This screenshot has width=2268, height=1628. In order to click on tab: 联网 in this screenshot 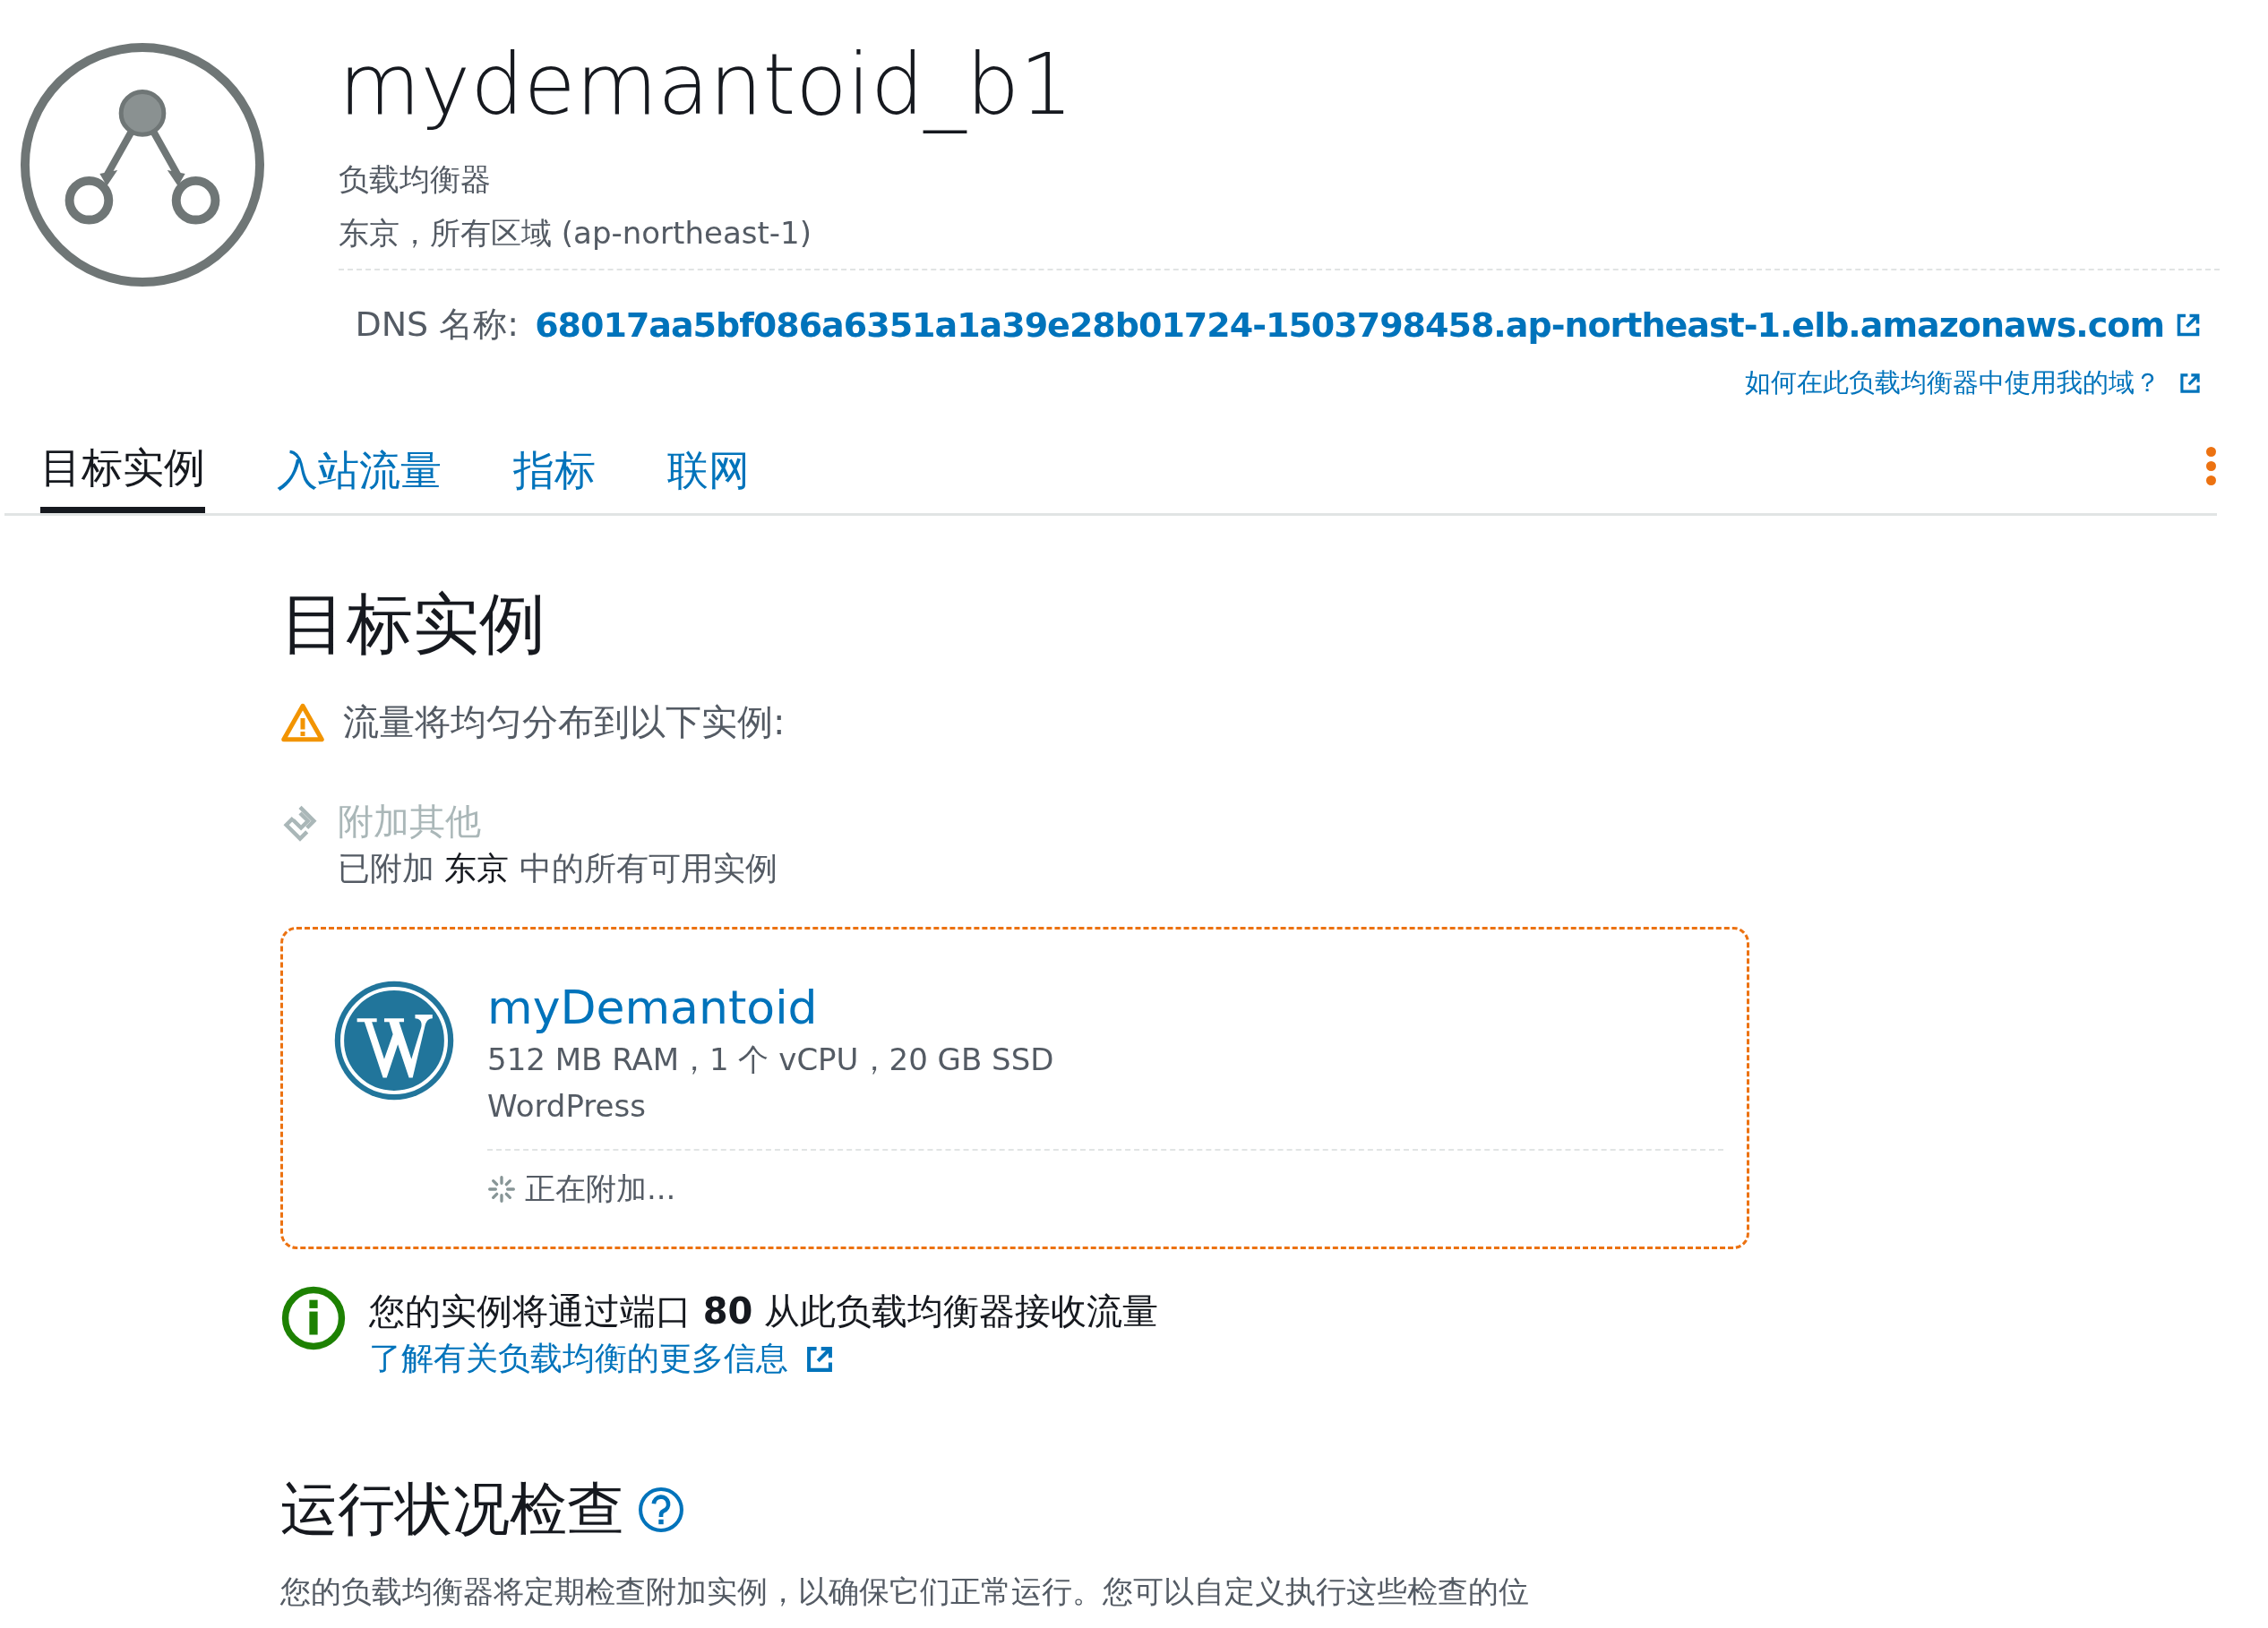, I will do `click(709, 479)`.